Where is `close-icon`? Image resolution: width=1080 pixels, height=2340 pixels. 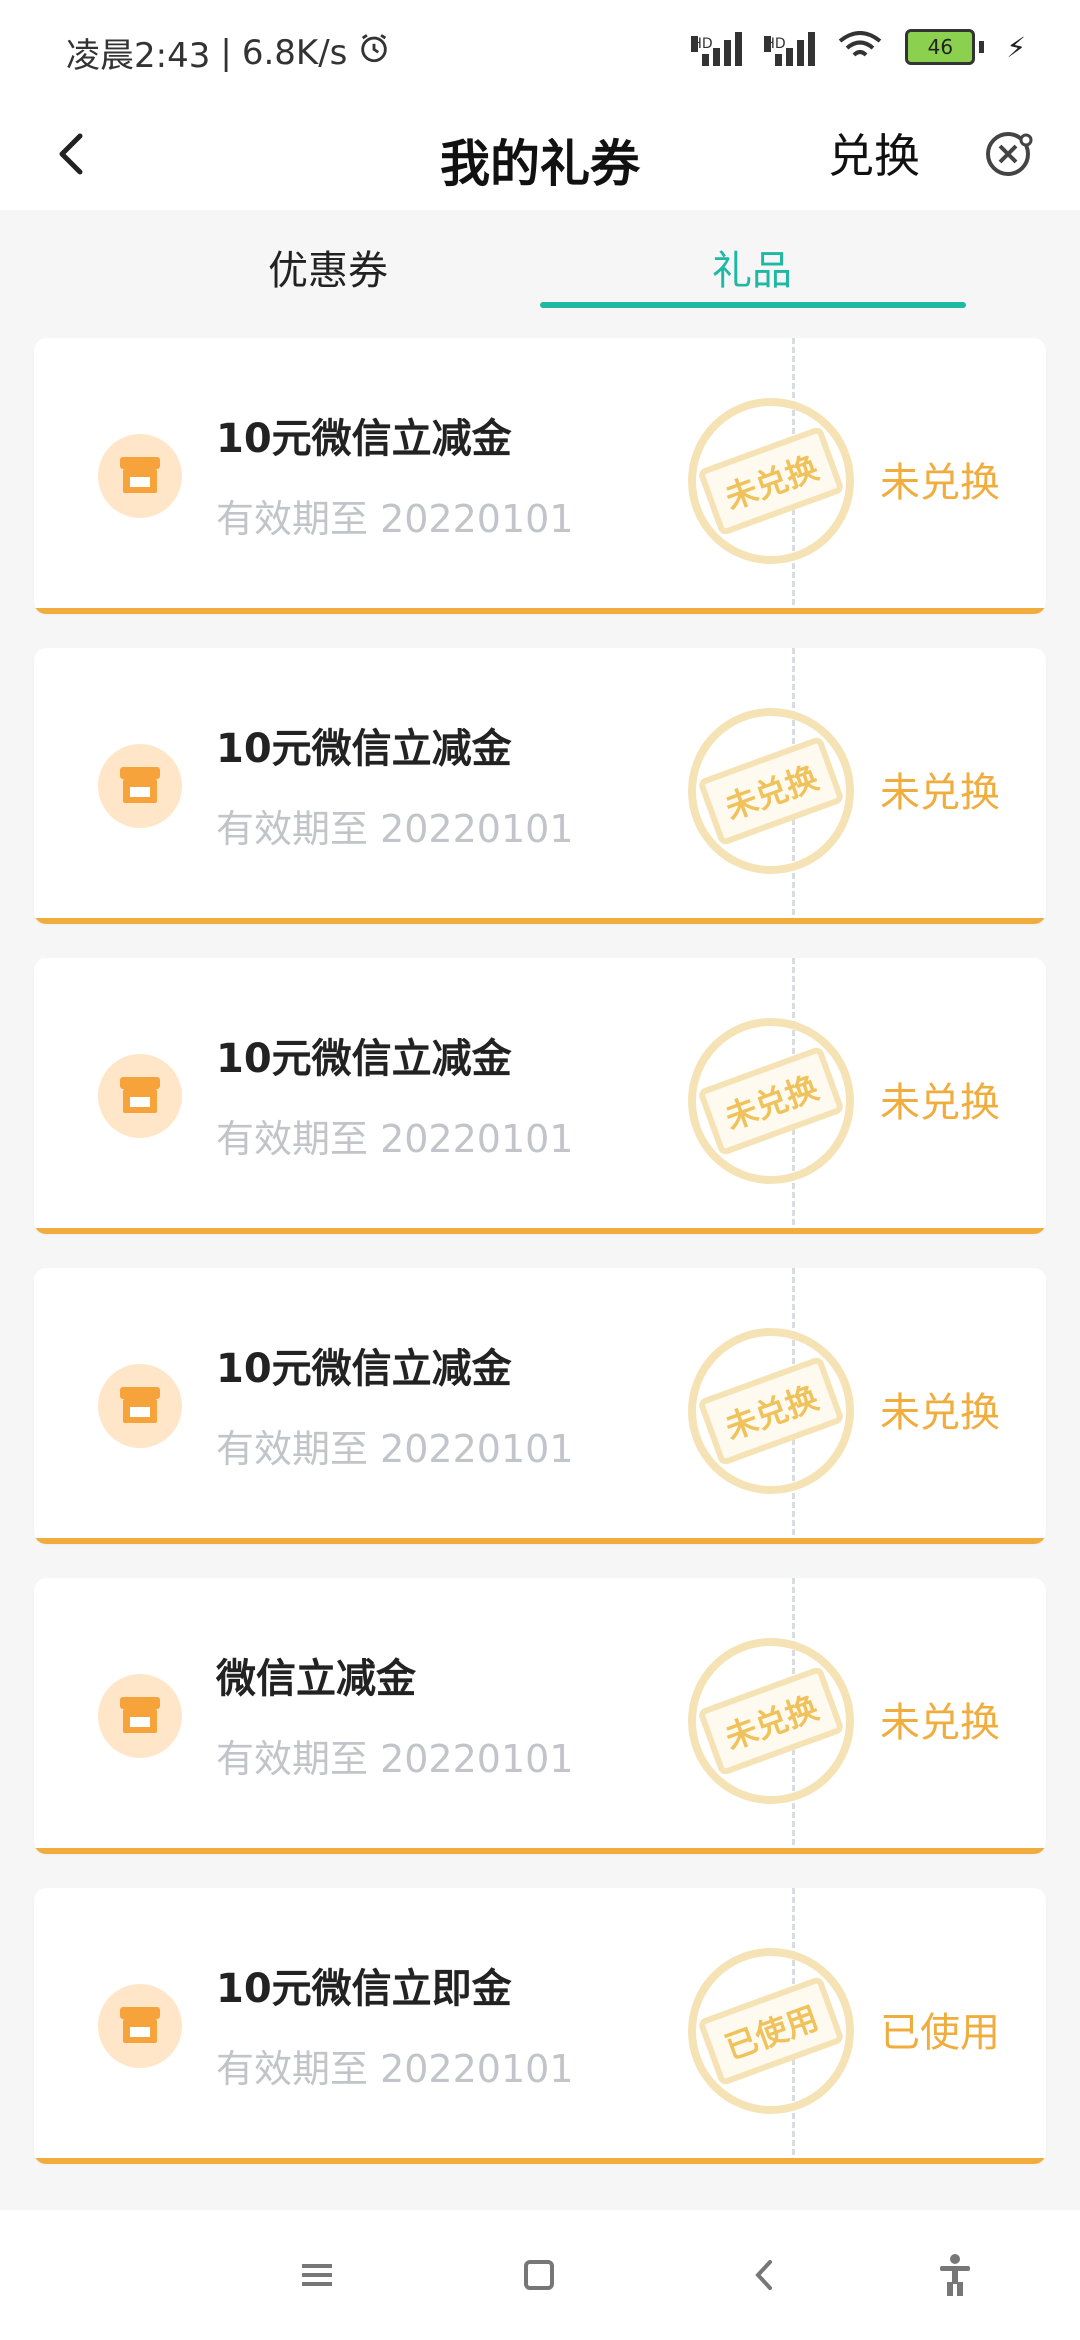 close-icon is located at coordinates (1008, 154).